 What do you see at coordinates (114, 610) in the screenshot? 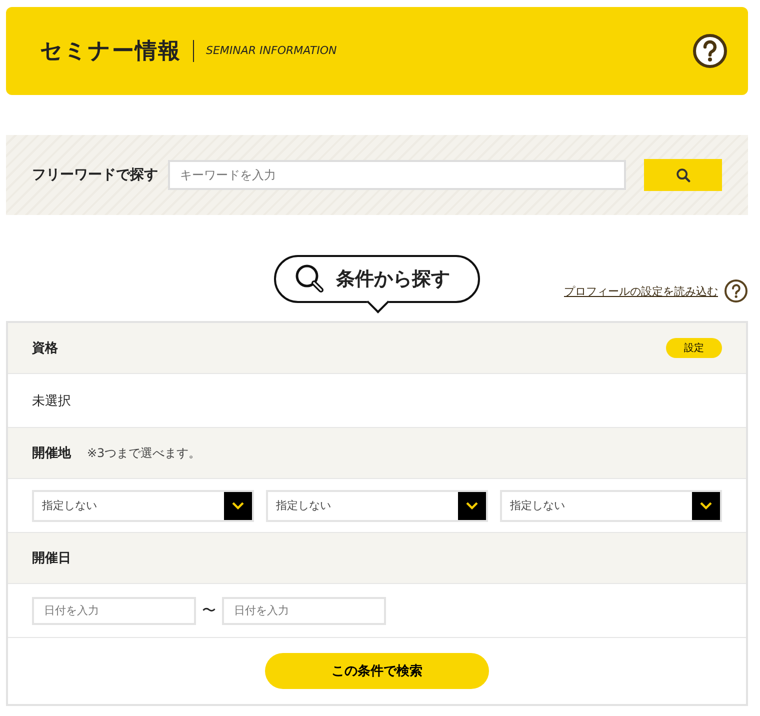
I see `start-date-field: 日付を入力` at bounding box center [114, 610].